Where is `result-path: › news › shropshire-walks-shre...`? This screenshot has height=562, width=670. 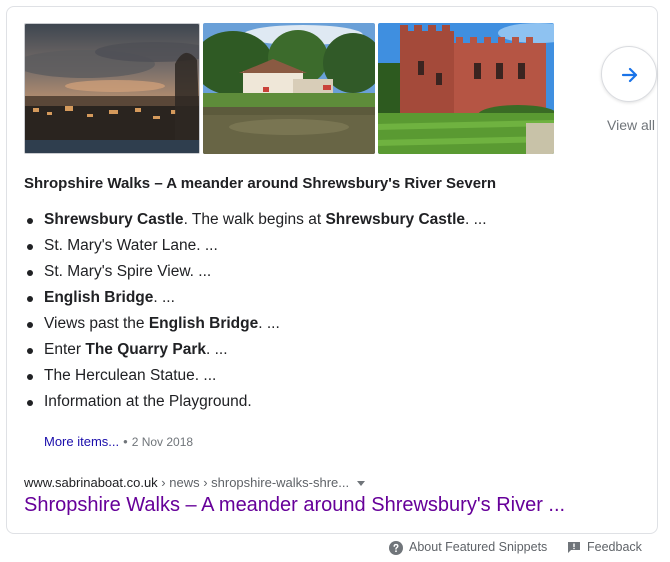 result-path: › news › shropshire-walks-shre... is located at coordinates (253, 482).